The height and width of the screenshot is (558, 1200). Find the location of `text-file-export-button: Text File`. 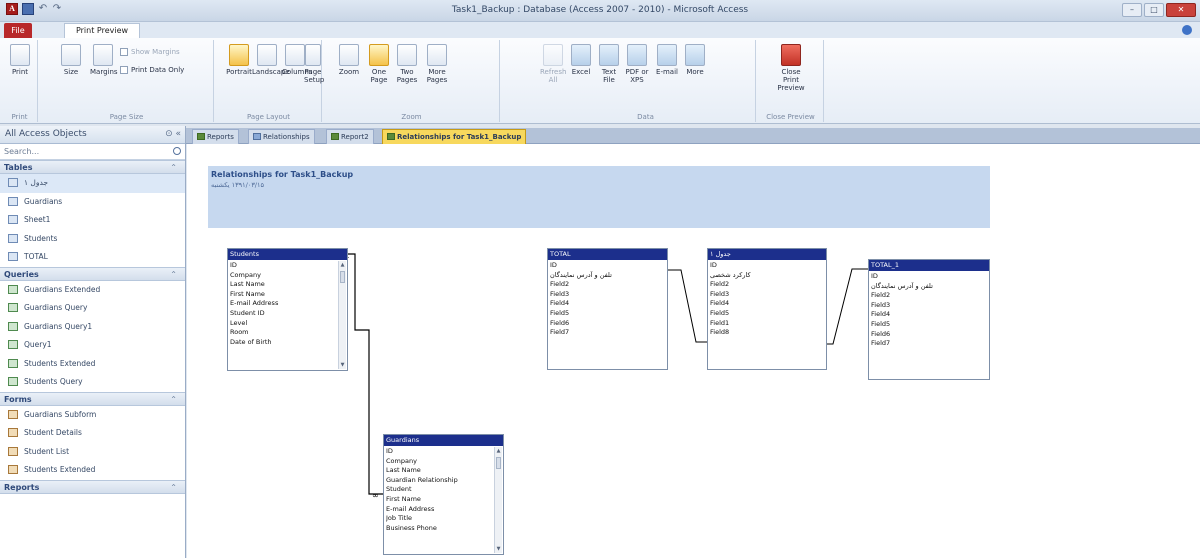

text-file-export-button: Text File is located at coordinates (609, 64).